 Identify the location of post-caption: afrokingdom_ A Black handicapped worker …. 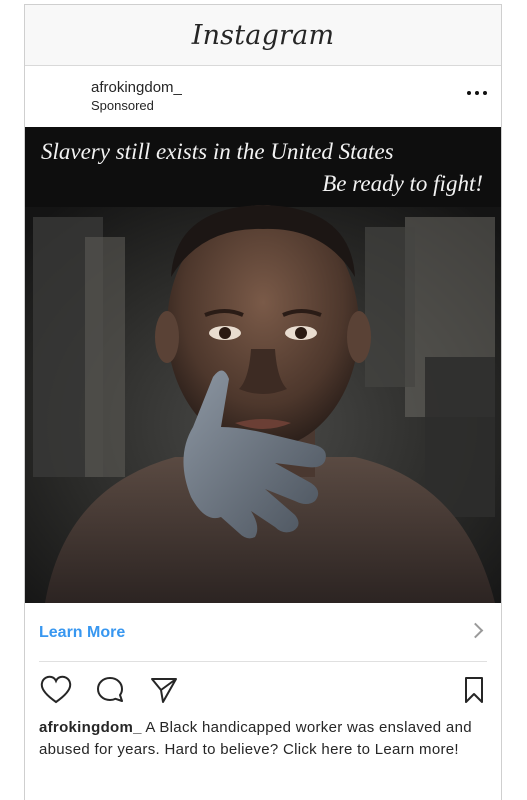
(262, 739).